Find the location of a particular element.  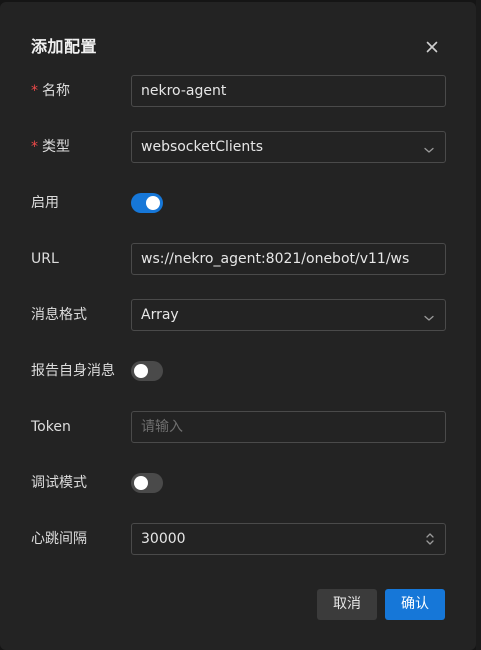

token-row: Token 请输入 is located at coordinates (238, 427).